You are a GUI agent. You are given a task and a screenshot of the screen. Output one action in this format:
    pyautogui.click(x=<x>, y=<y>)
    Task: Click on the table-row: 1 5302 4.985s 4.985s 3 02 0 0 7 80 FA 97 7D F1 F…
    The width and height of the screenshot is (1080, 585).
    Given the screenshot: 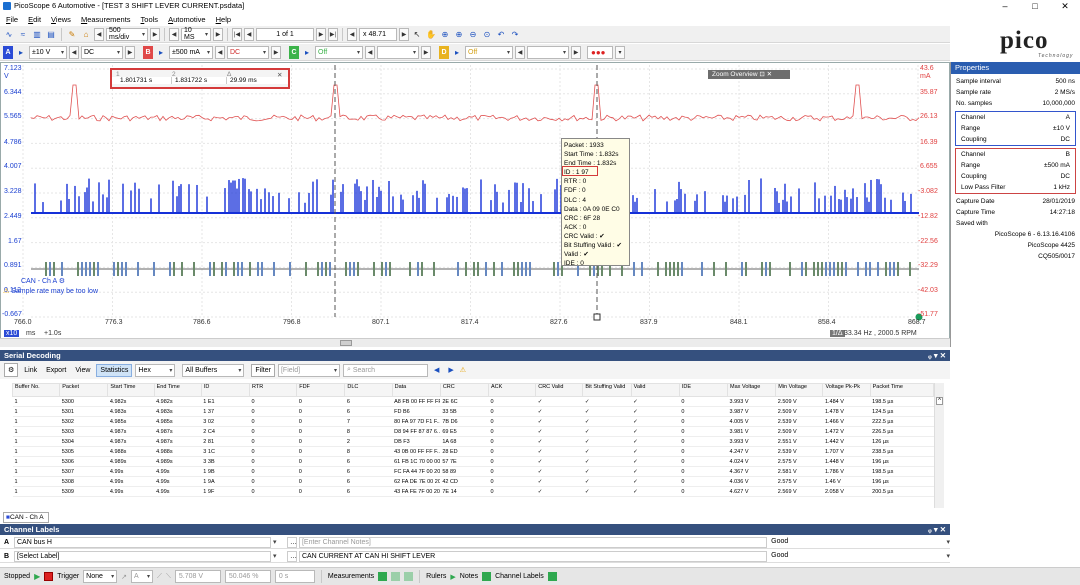 What is the action you would take?
    pyautogui.click(x=473, y=421)
    